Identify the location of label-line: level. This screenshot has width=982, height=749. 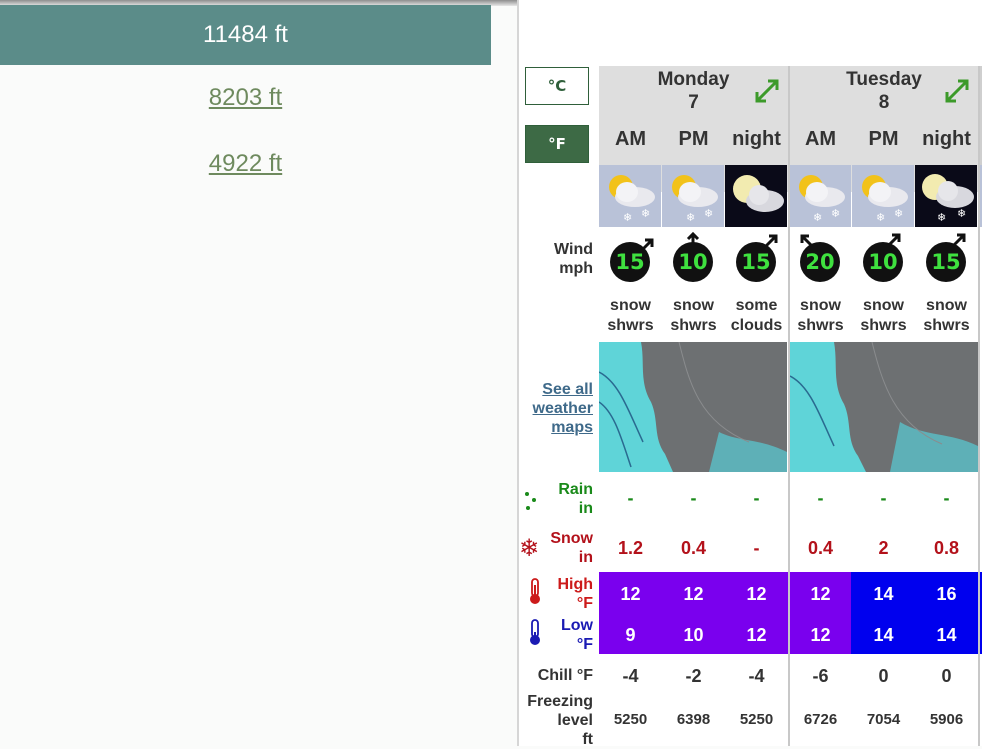
(575, 720).